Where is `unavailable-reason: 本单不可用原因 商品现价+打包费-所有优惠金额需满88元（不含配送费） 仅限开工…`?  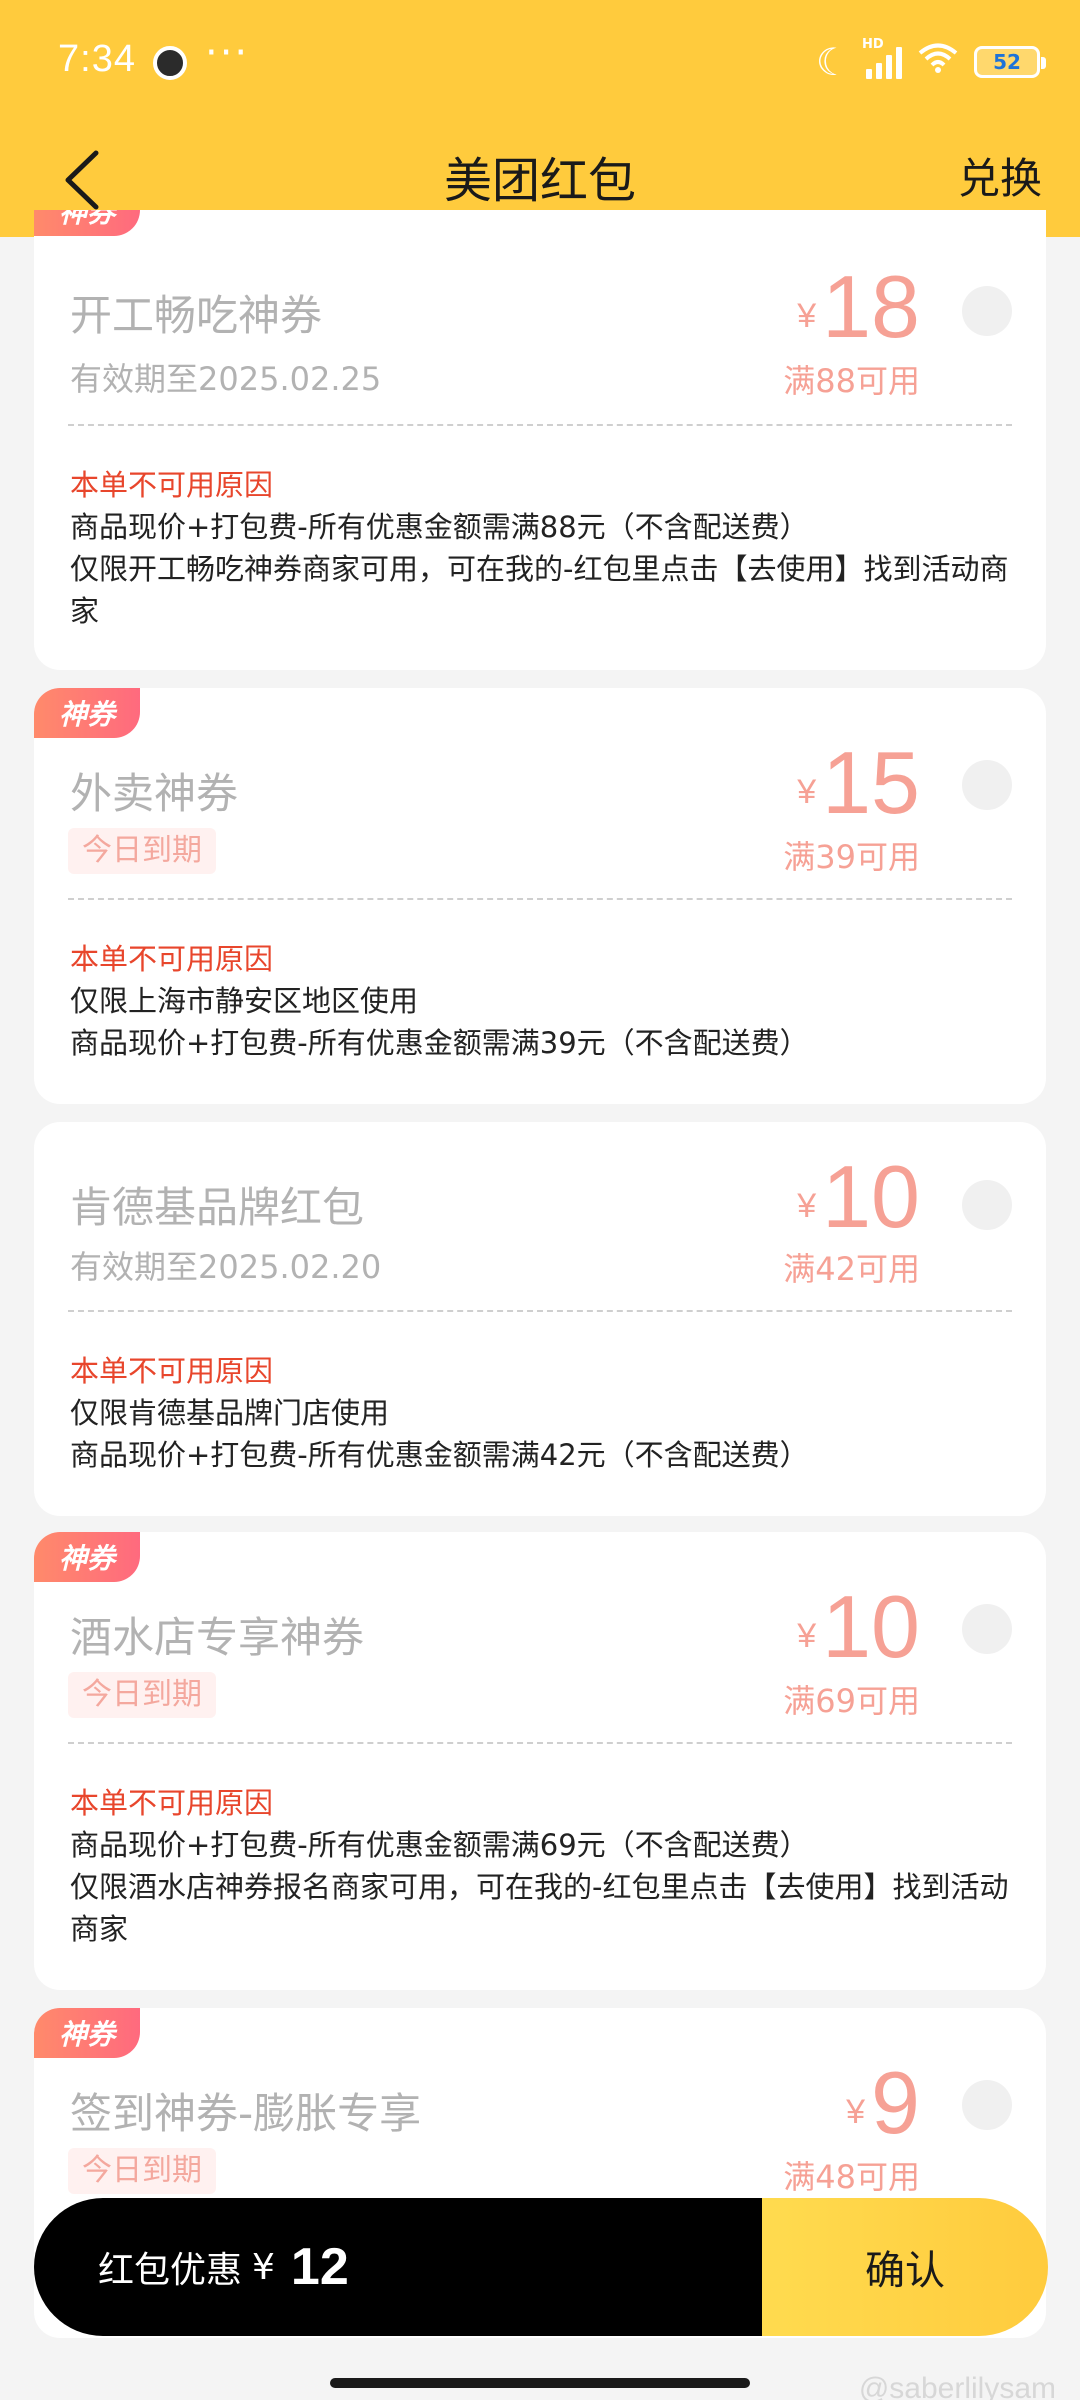
unavailable-reason: 本单不可用原因 商品现价+打包费-所有优惠金额需满88元（不含配送费） 仅限开工… is located at coordinates (543, 548).